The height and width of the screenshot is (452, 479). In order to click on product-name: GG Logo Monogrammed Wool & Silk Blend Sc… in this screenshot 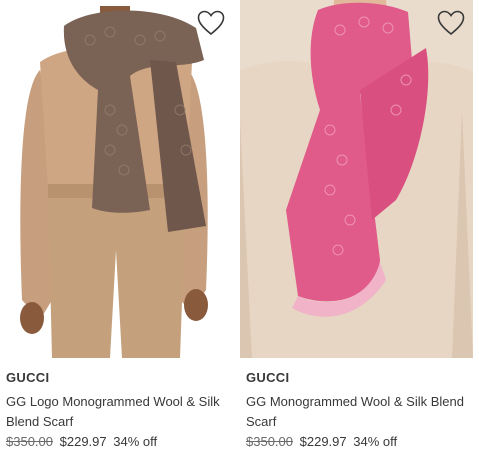, I will do `click(119, 412)`.